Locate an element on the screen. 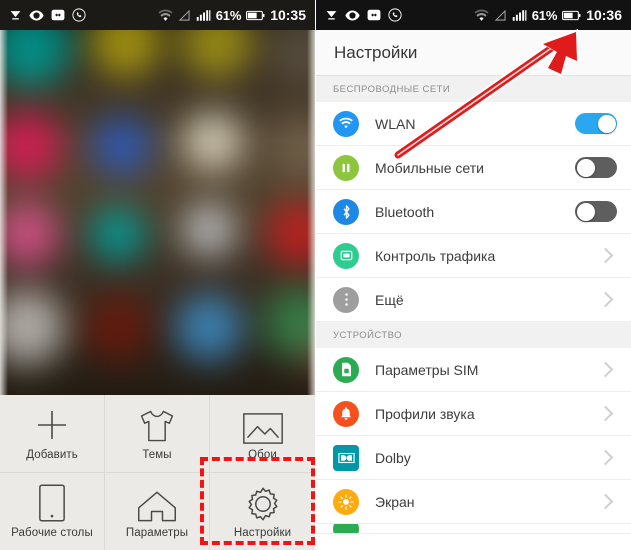 This screenshot has width=631, height=550. picture-icon is located at coordinates (263, 425).